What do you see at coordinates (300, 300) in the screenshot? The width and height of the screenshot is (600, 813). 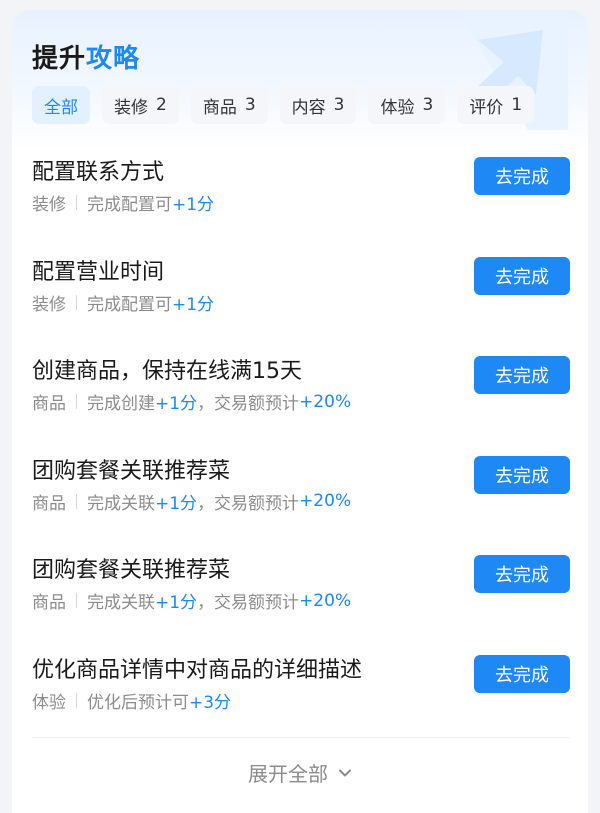 I see `task-item: 配置营业时间 装修 完成配置可 +1分 去完成` at bounding box center [300, 300].